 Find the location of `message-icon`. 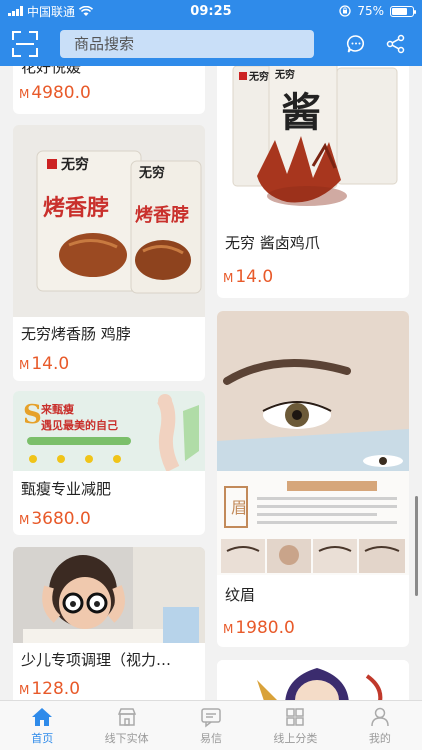

message-icon is located at coordinates (356, 44).